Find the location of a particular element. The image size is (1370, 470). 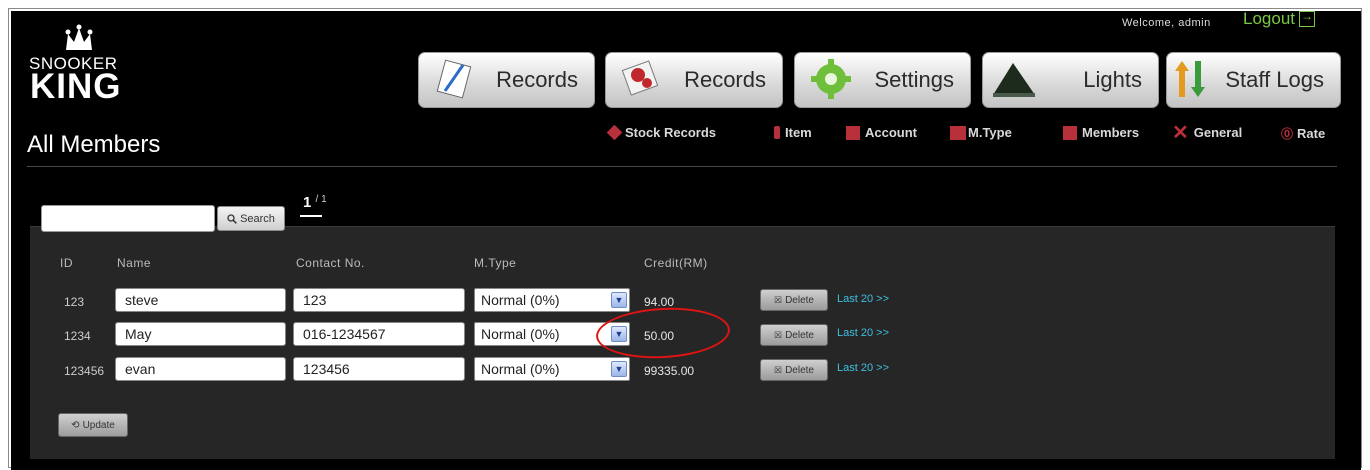

subnav-item: Item is located at coordinates (793, 132).